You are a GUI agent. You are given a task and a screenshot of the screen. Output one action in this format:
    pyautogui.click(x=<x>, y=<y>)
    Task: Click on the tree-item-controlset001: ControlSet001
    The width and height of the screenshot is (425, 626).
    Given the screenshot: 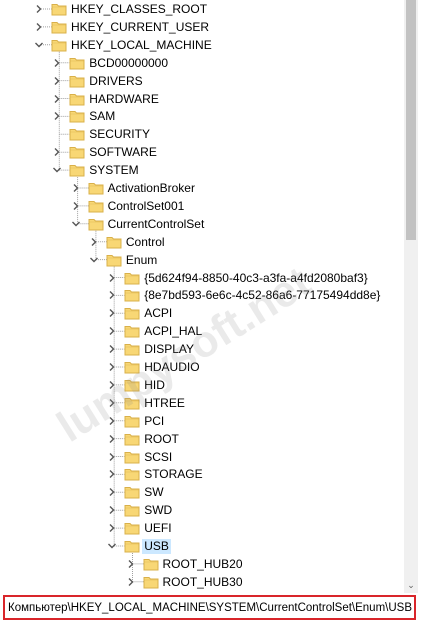 What is the action you would take?
    pyautogui.click(x=202, y=206)
    